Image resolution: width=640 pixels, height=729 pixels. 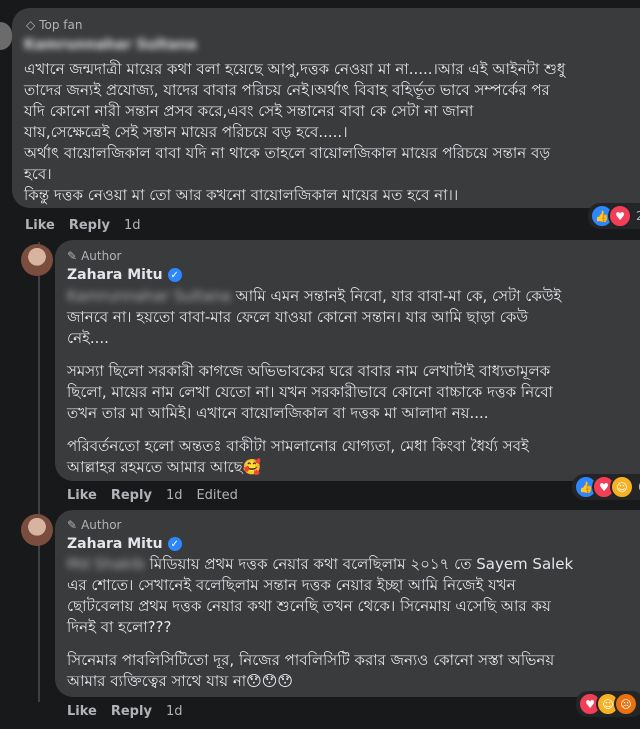 What do you see at coordinates (110, 45) in the screenshot?
I see `commenter-name: Kamrunnahar Sultana` at bounding box center [110, 45].